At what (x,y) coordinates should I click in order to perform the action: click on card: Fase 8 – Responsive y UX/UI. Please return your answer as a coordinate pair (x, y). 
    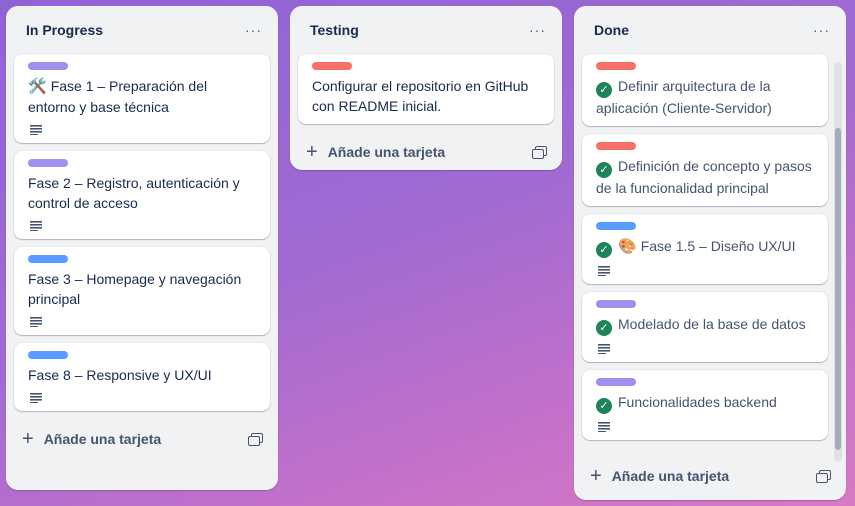
    Looking at the image, I should click on (142, 377).